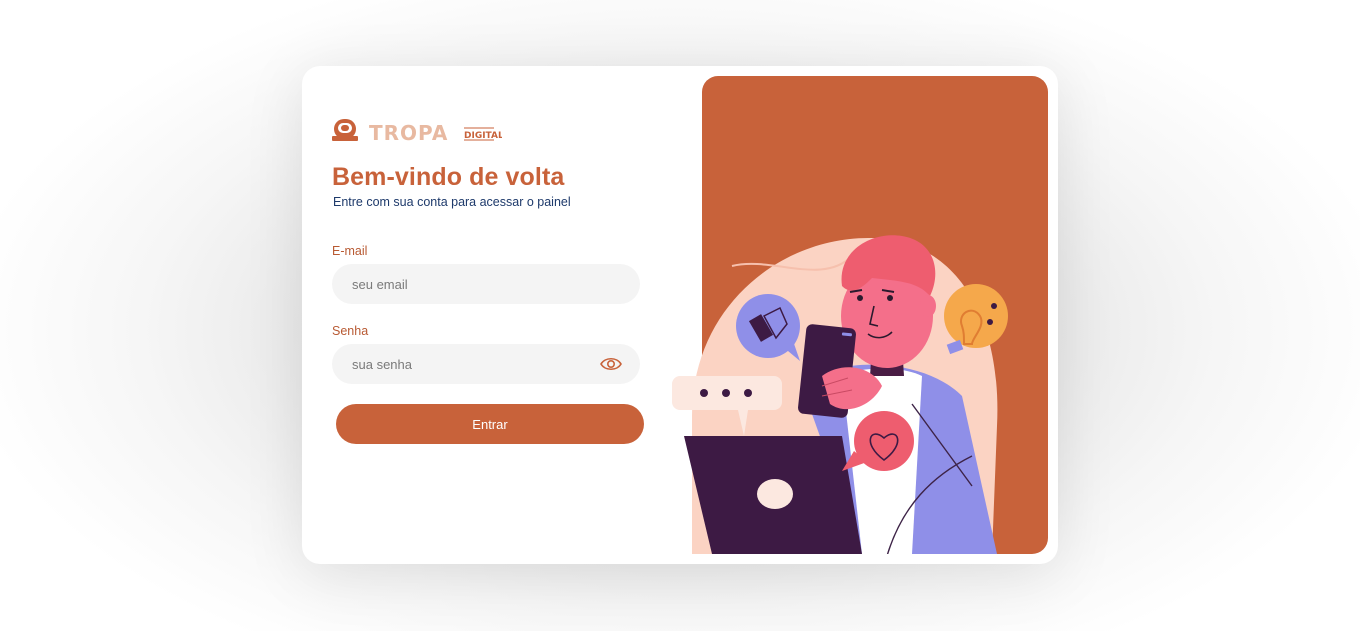 Image resolution: width=1360 pixels, height=631 pixels. I want to click on password-label: Senha, so click(350, 331).